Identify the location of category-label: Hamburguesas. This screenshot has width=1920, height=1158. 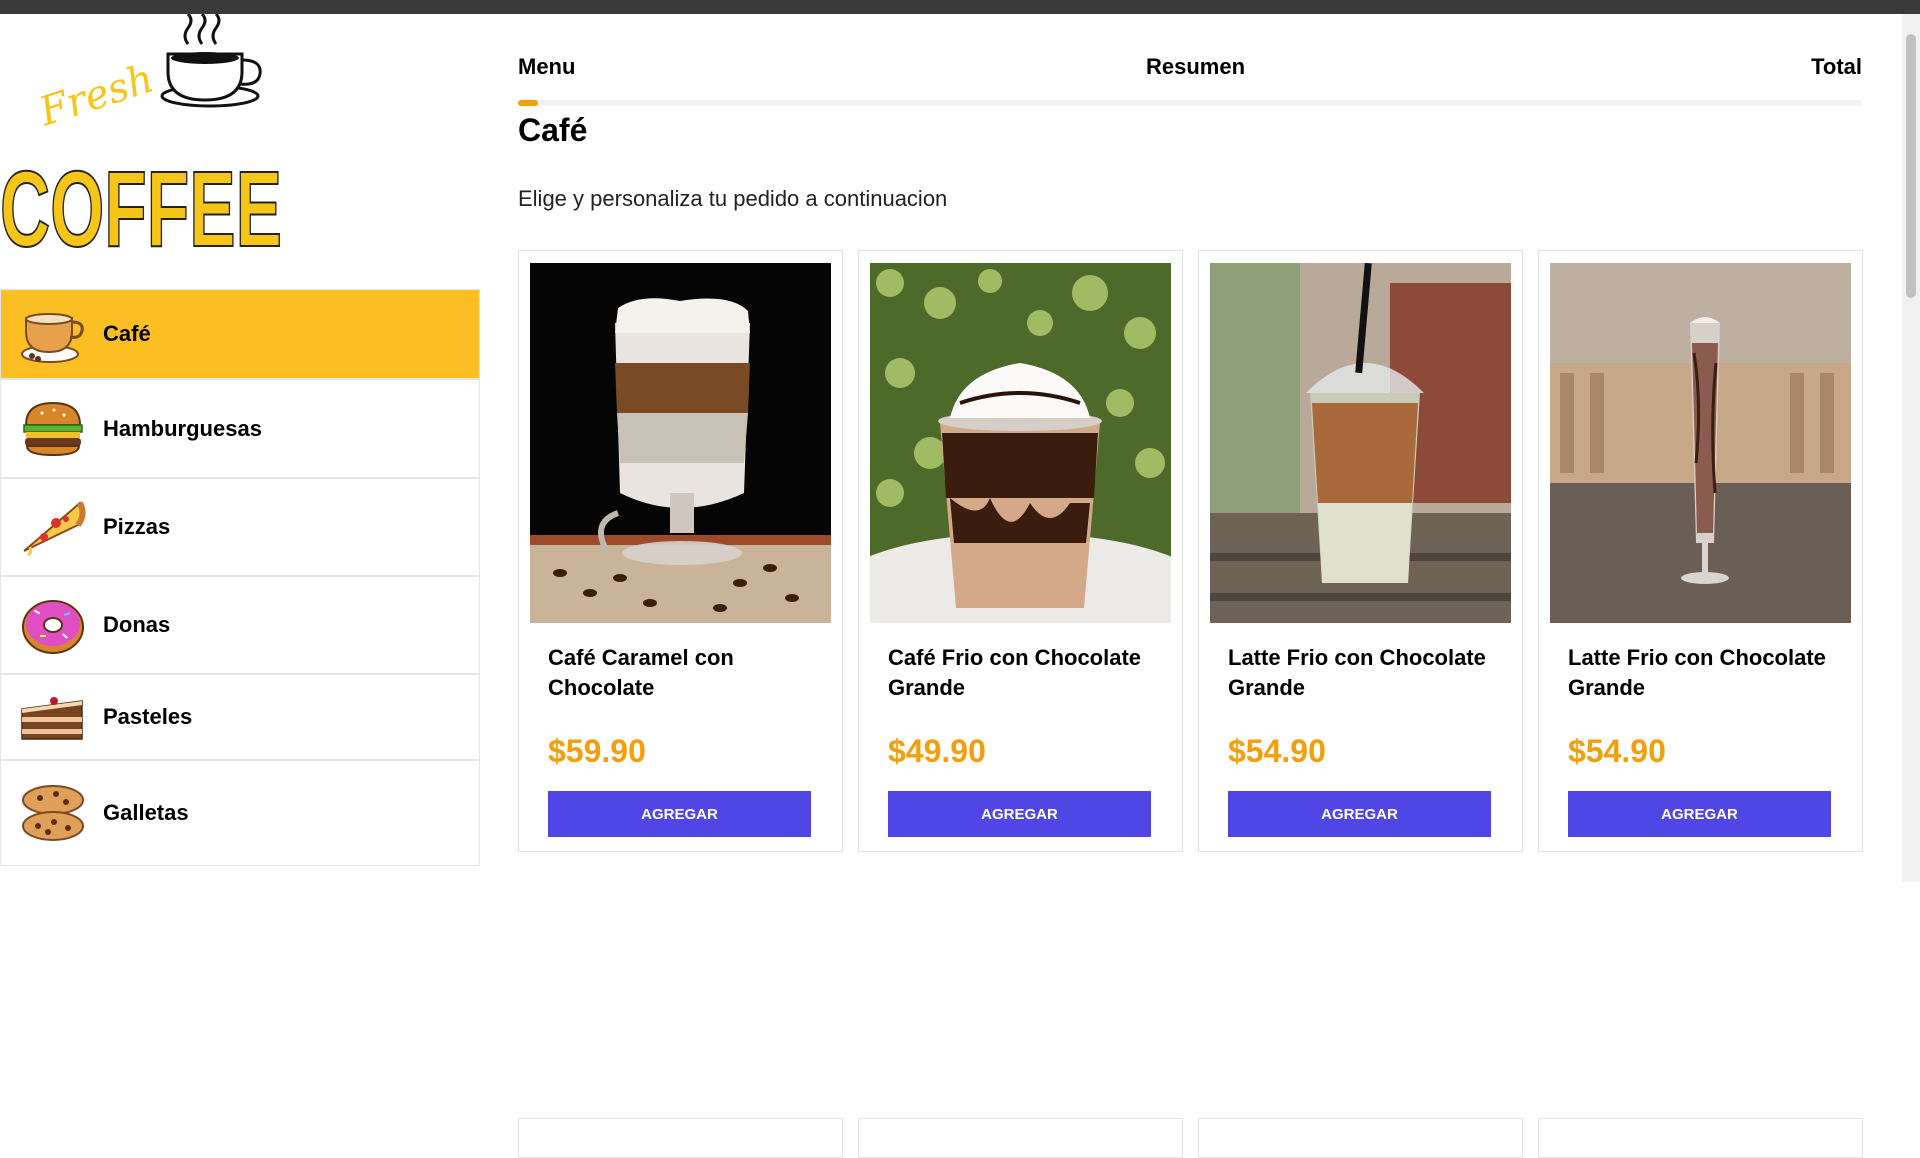
(182, 428).